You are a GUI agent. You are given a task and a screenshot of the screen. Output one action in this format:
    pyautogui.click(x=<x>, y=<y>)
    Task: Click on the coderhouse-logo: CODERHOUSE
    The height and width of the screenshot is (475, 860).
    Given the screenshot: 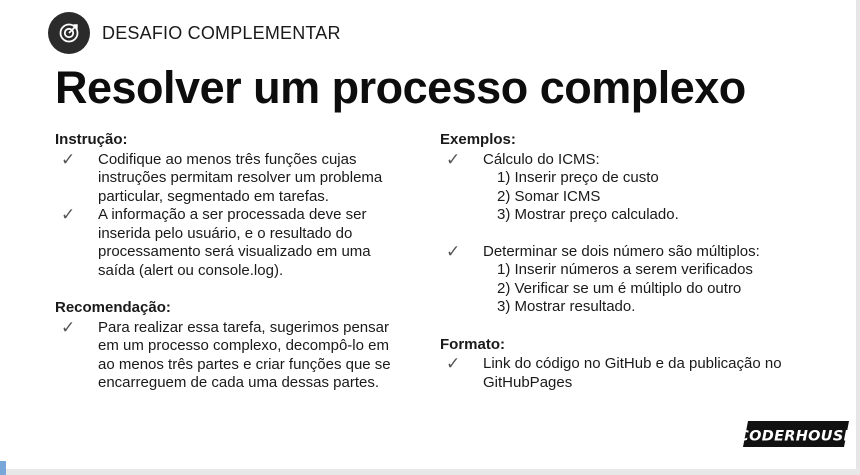 What is the action you would take?
    pyautogui.click(x=796, y=436)
    